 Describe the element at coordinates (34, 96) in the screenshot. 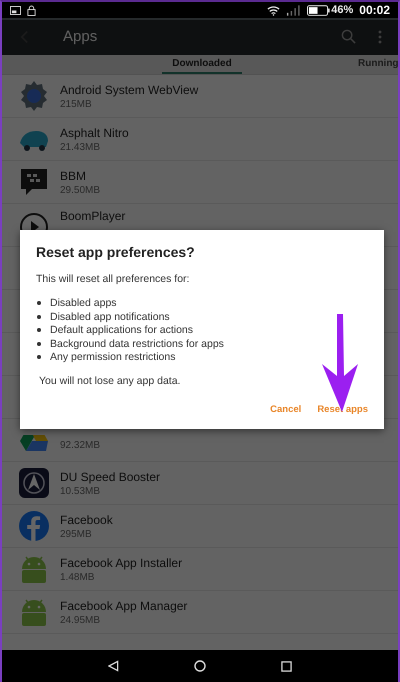

I see `gear-icon` at that location.